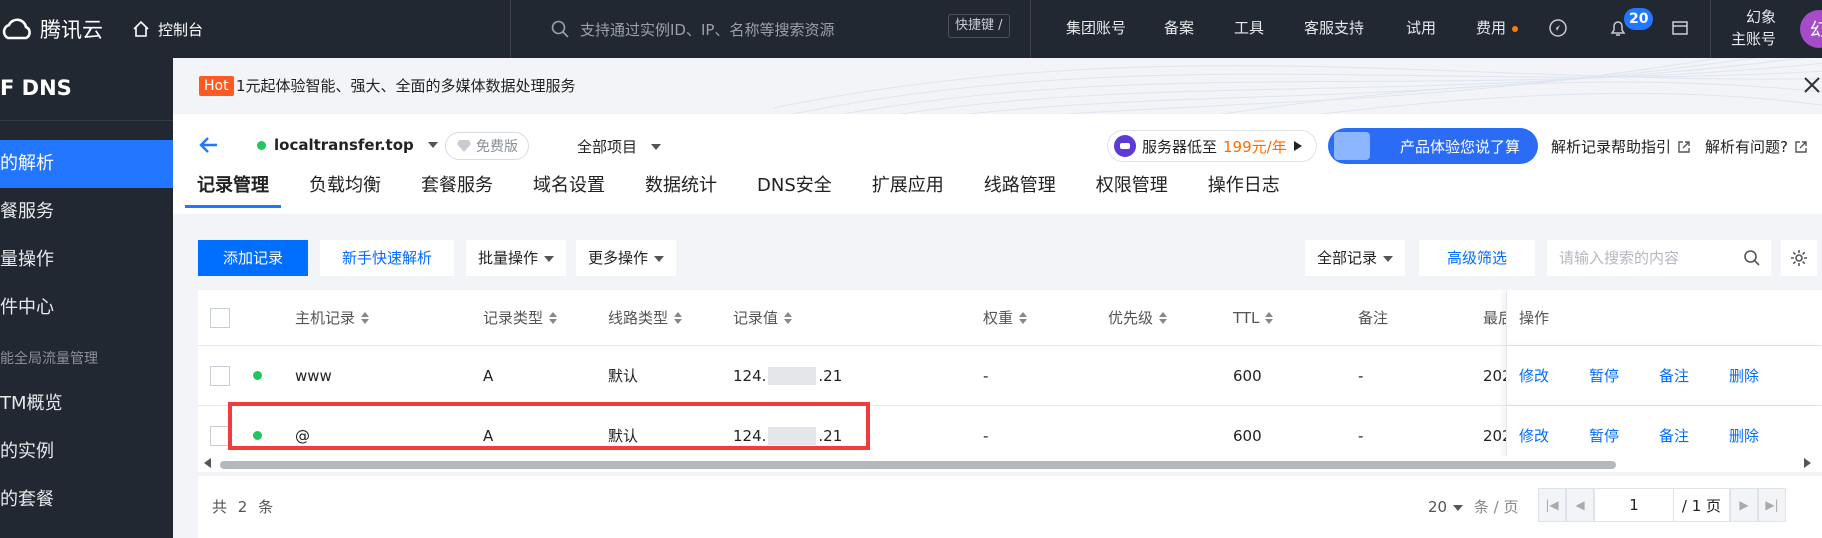  I want to click on header-type-label: 记录类型, so click(513, 318).